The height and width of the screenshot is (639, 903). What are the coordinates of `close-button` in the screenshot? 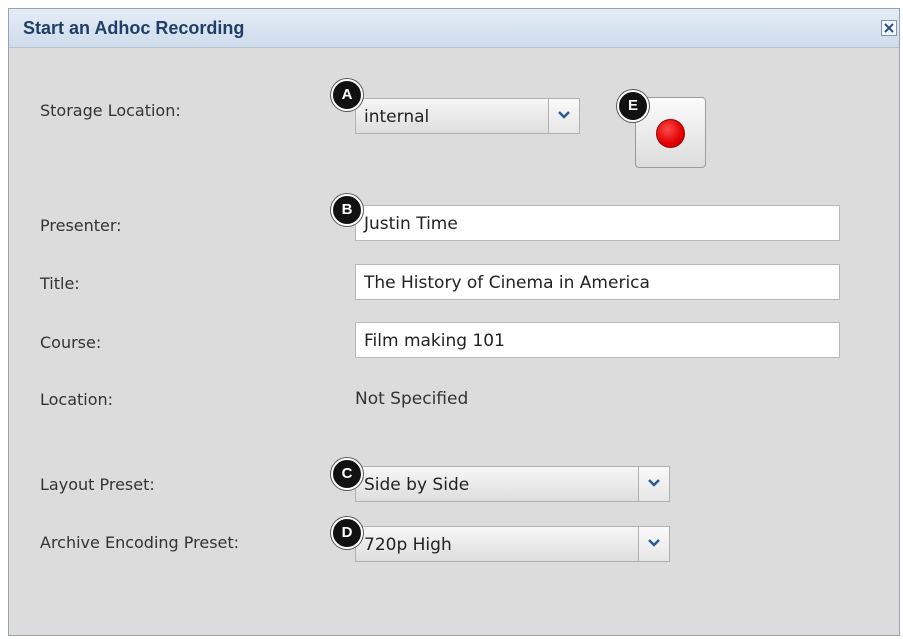 It's located at (889, 28).